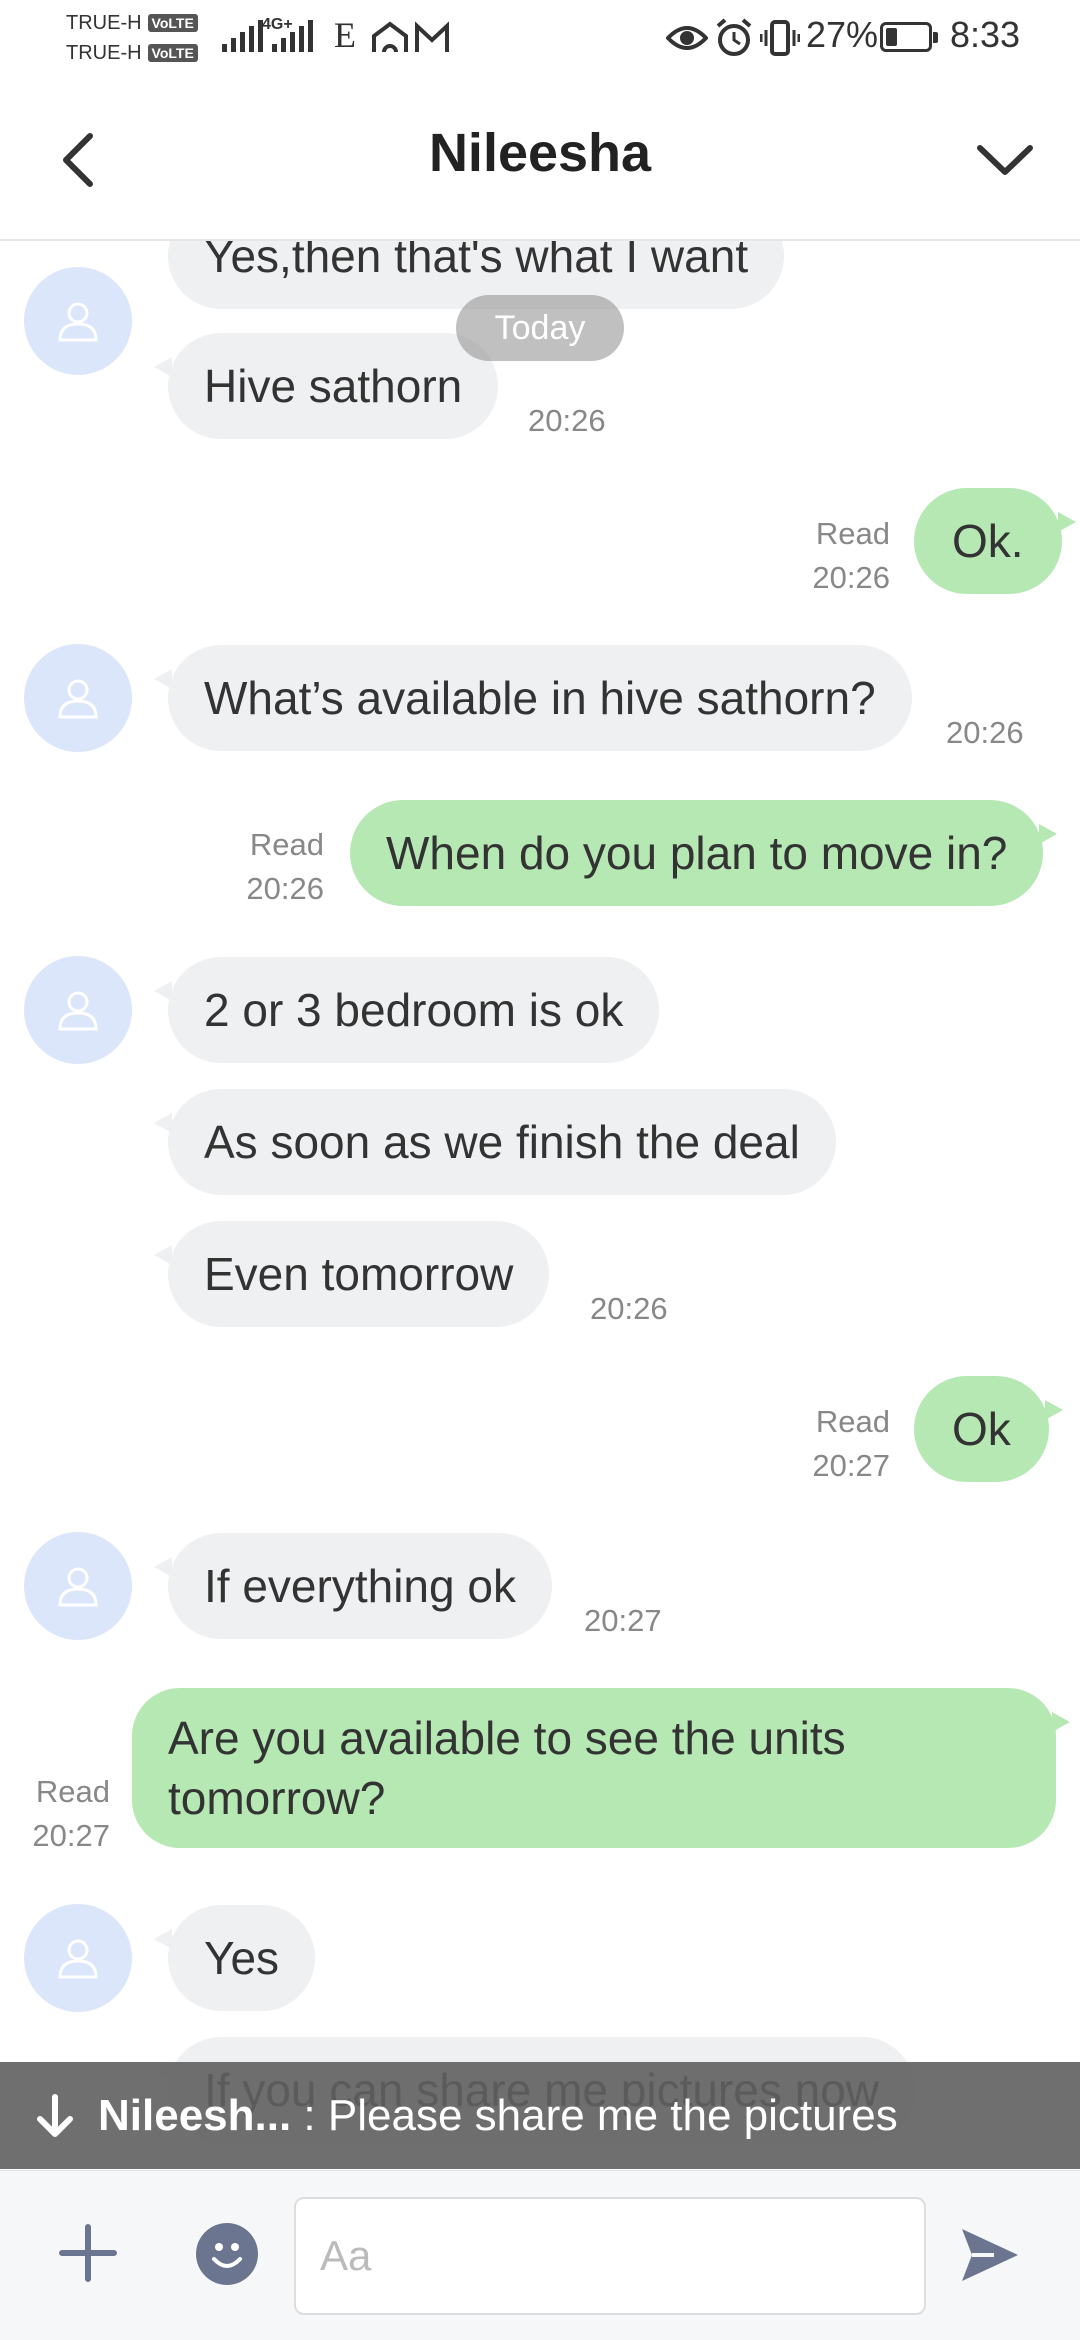 The height and width of the screenshot is (2340, 1080). What do you see at coordinates (353, 1586) in the screenshot?
I see `incoming-message: If everything ok` at bounding box center [353, 1586].